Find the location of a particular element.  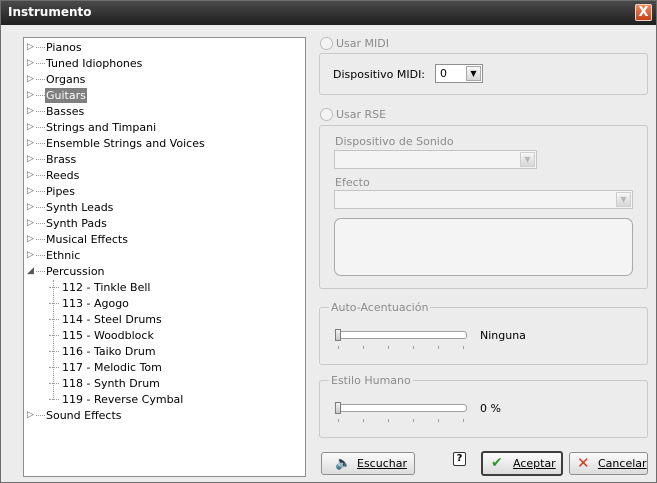

tree-item-label: Organs is located at coordinates (66, 79).